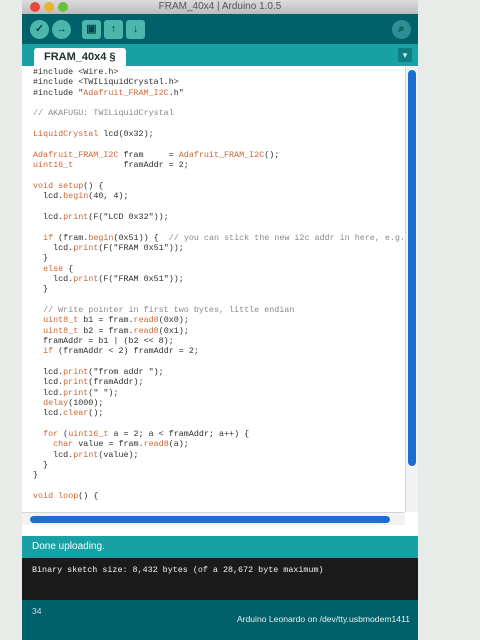 The width and height of the screenshot is (480, 640). I want to click on code-line: #include <Wire.h>, so click(76, 72).